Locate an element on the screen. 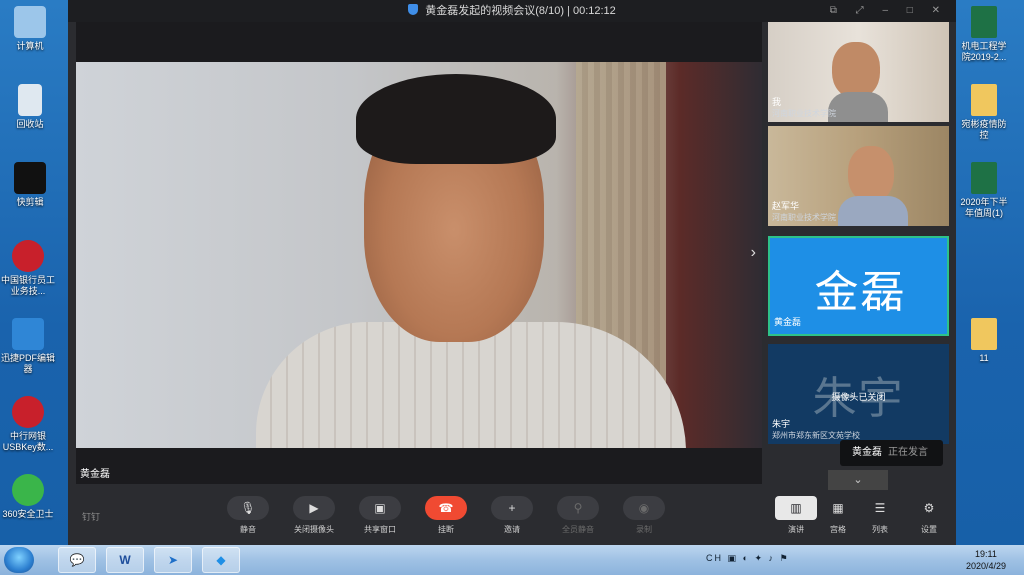  speaking-status: 正在发言 is located at coordinates (908, 452).